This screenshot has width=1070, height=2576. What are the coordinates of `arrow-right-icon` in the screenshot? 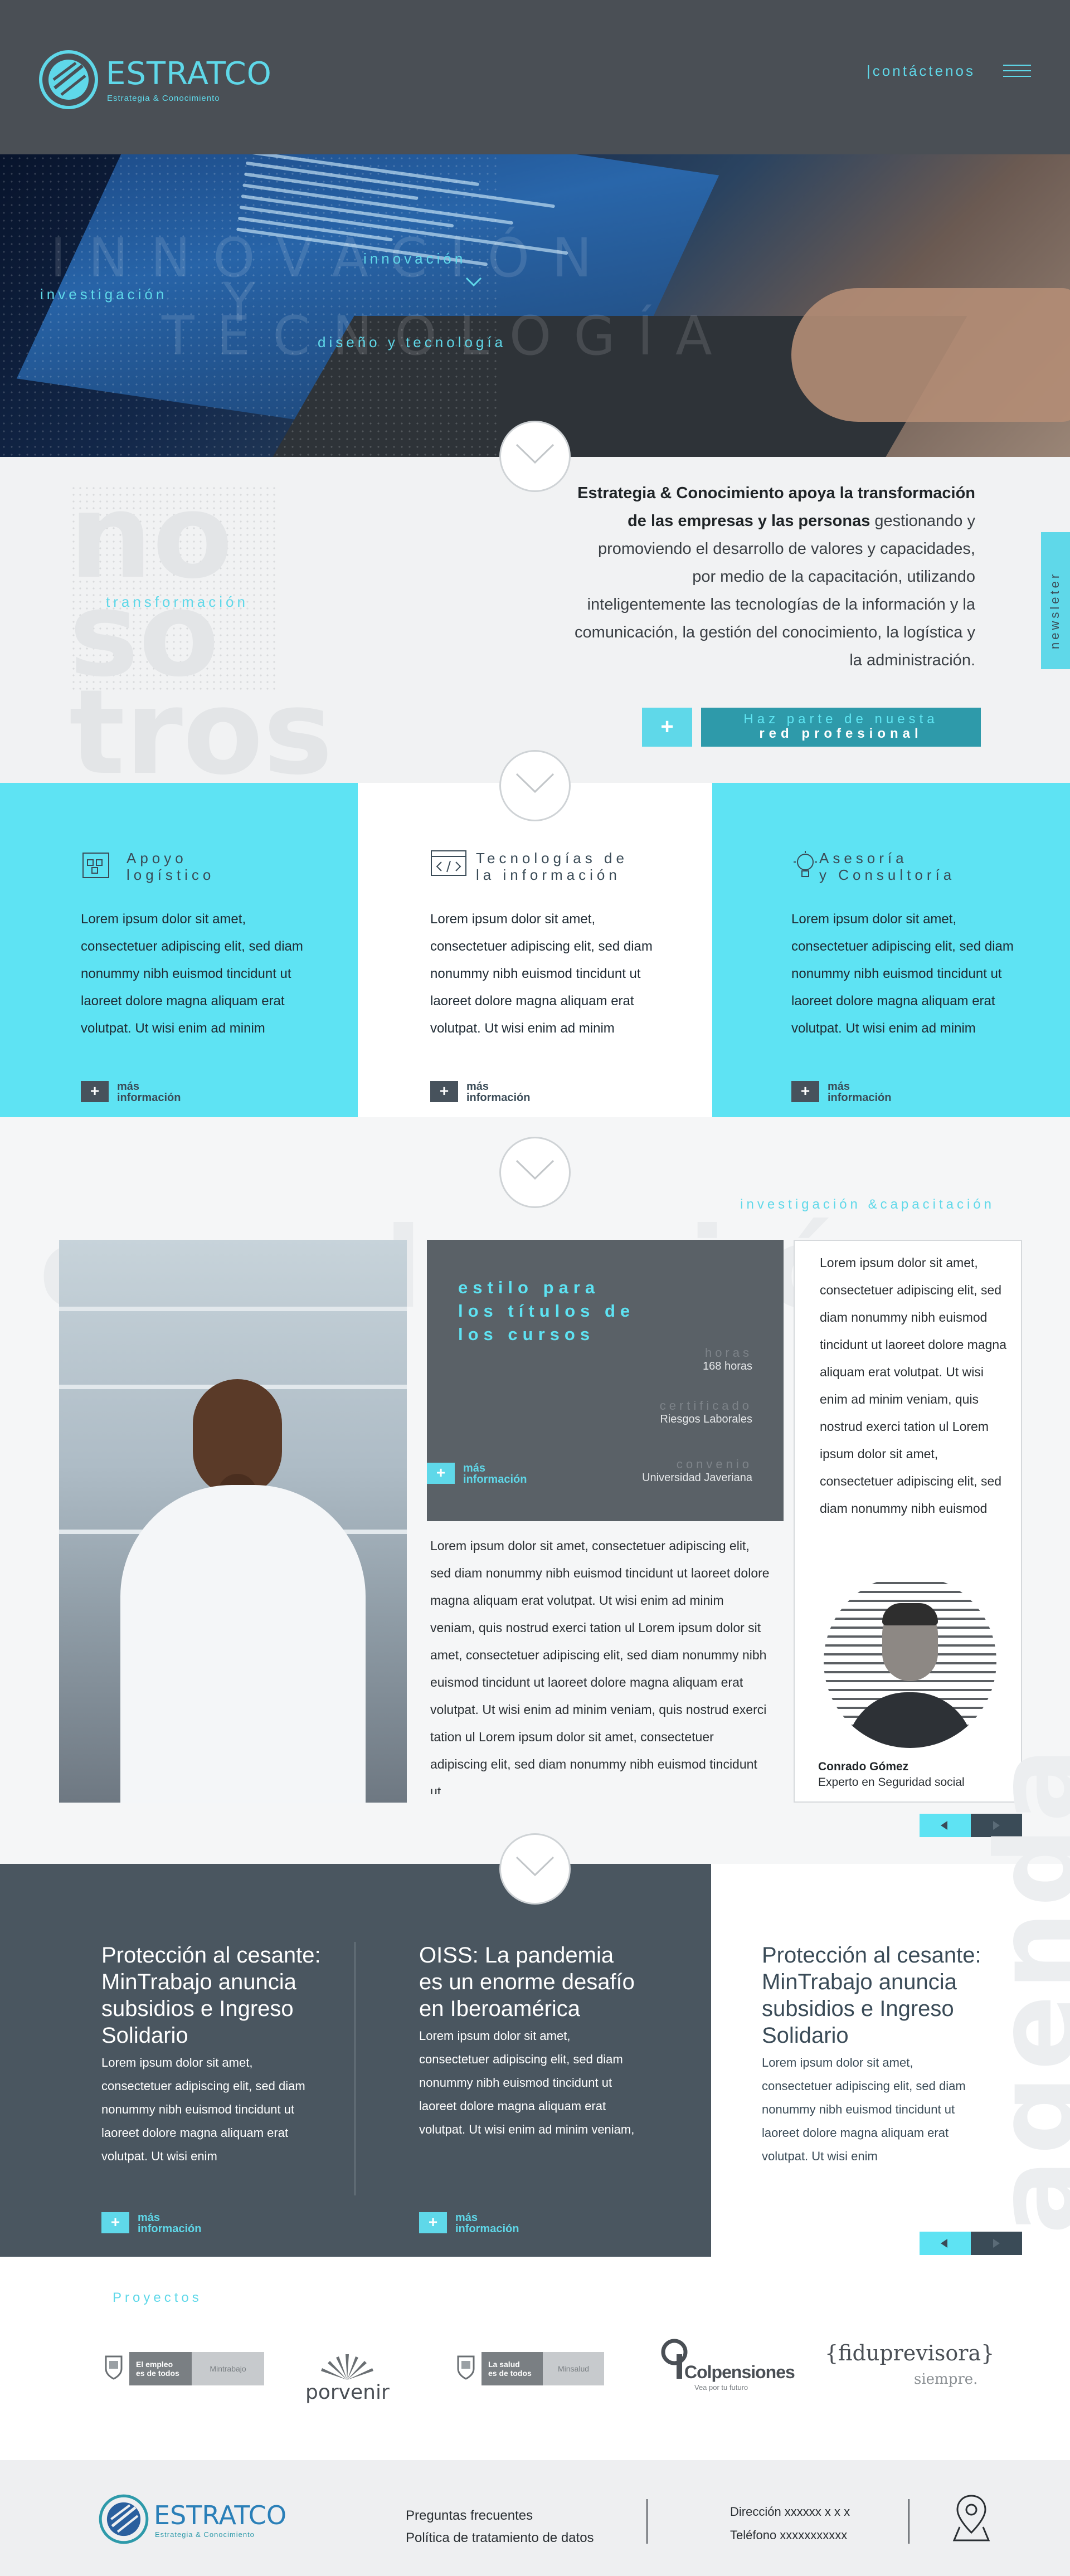 It's located at (996, 2243).